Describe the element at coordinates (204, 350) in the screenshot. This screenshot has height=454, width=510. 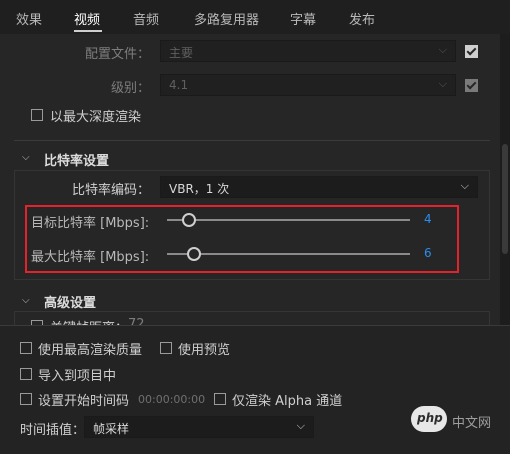
I see `use-preview-label: 使用预览` at that location.